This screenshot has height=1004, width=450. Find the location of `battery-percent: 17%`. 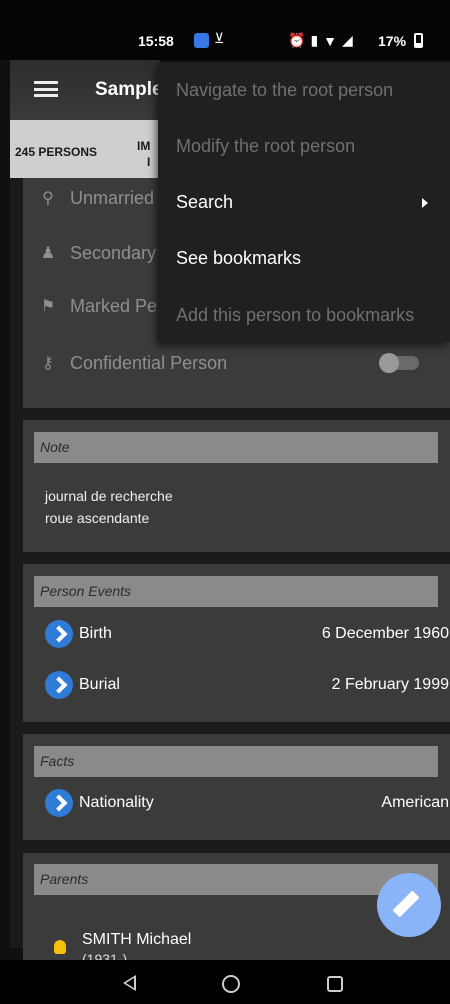

battery-percent: 17% is located at coordinates (392, 41).